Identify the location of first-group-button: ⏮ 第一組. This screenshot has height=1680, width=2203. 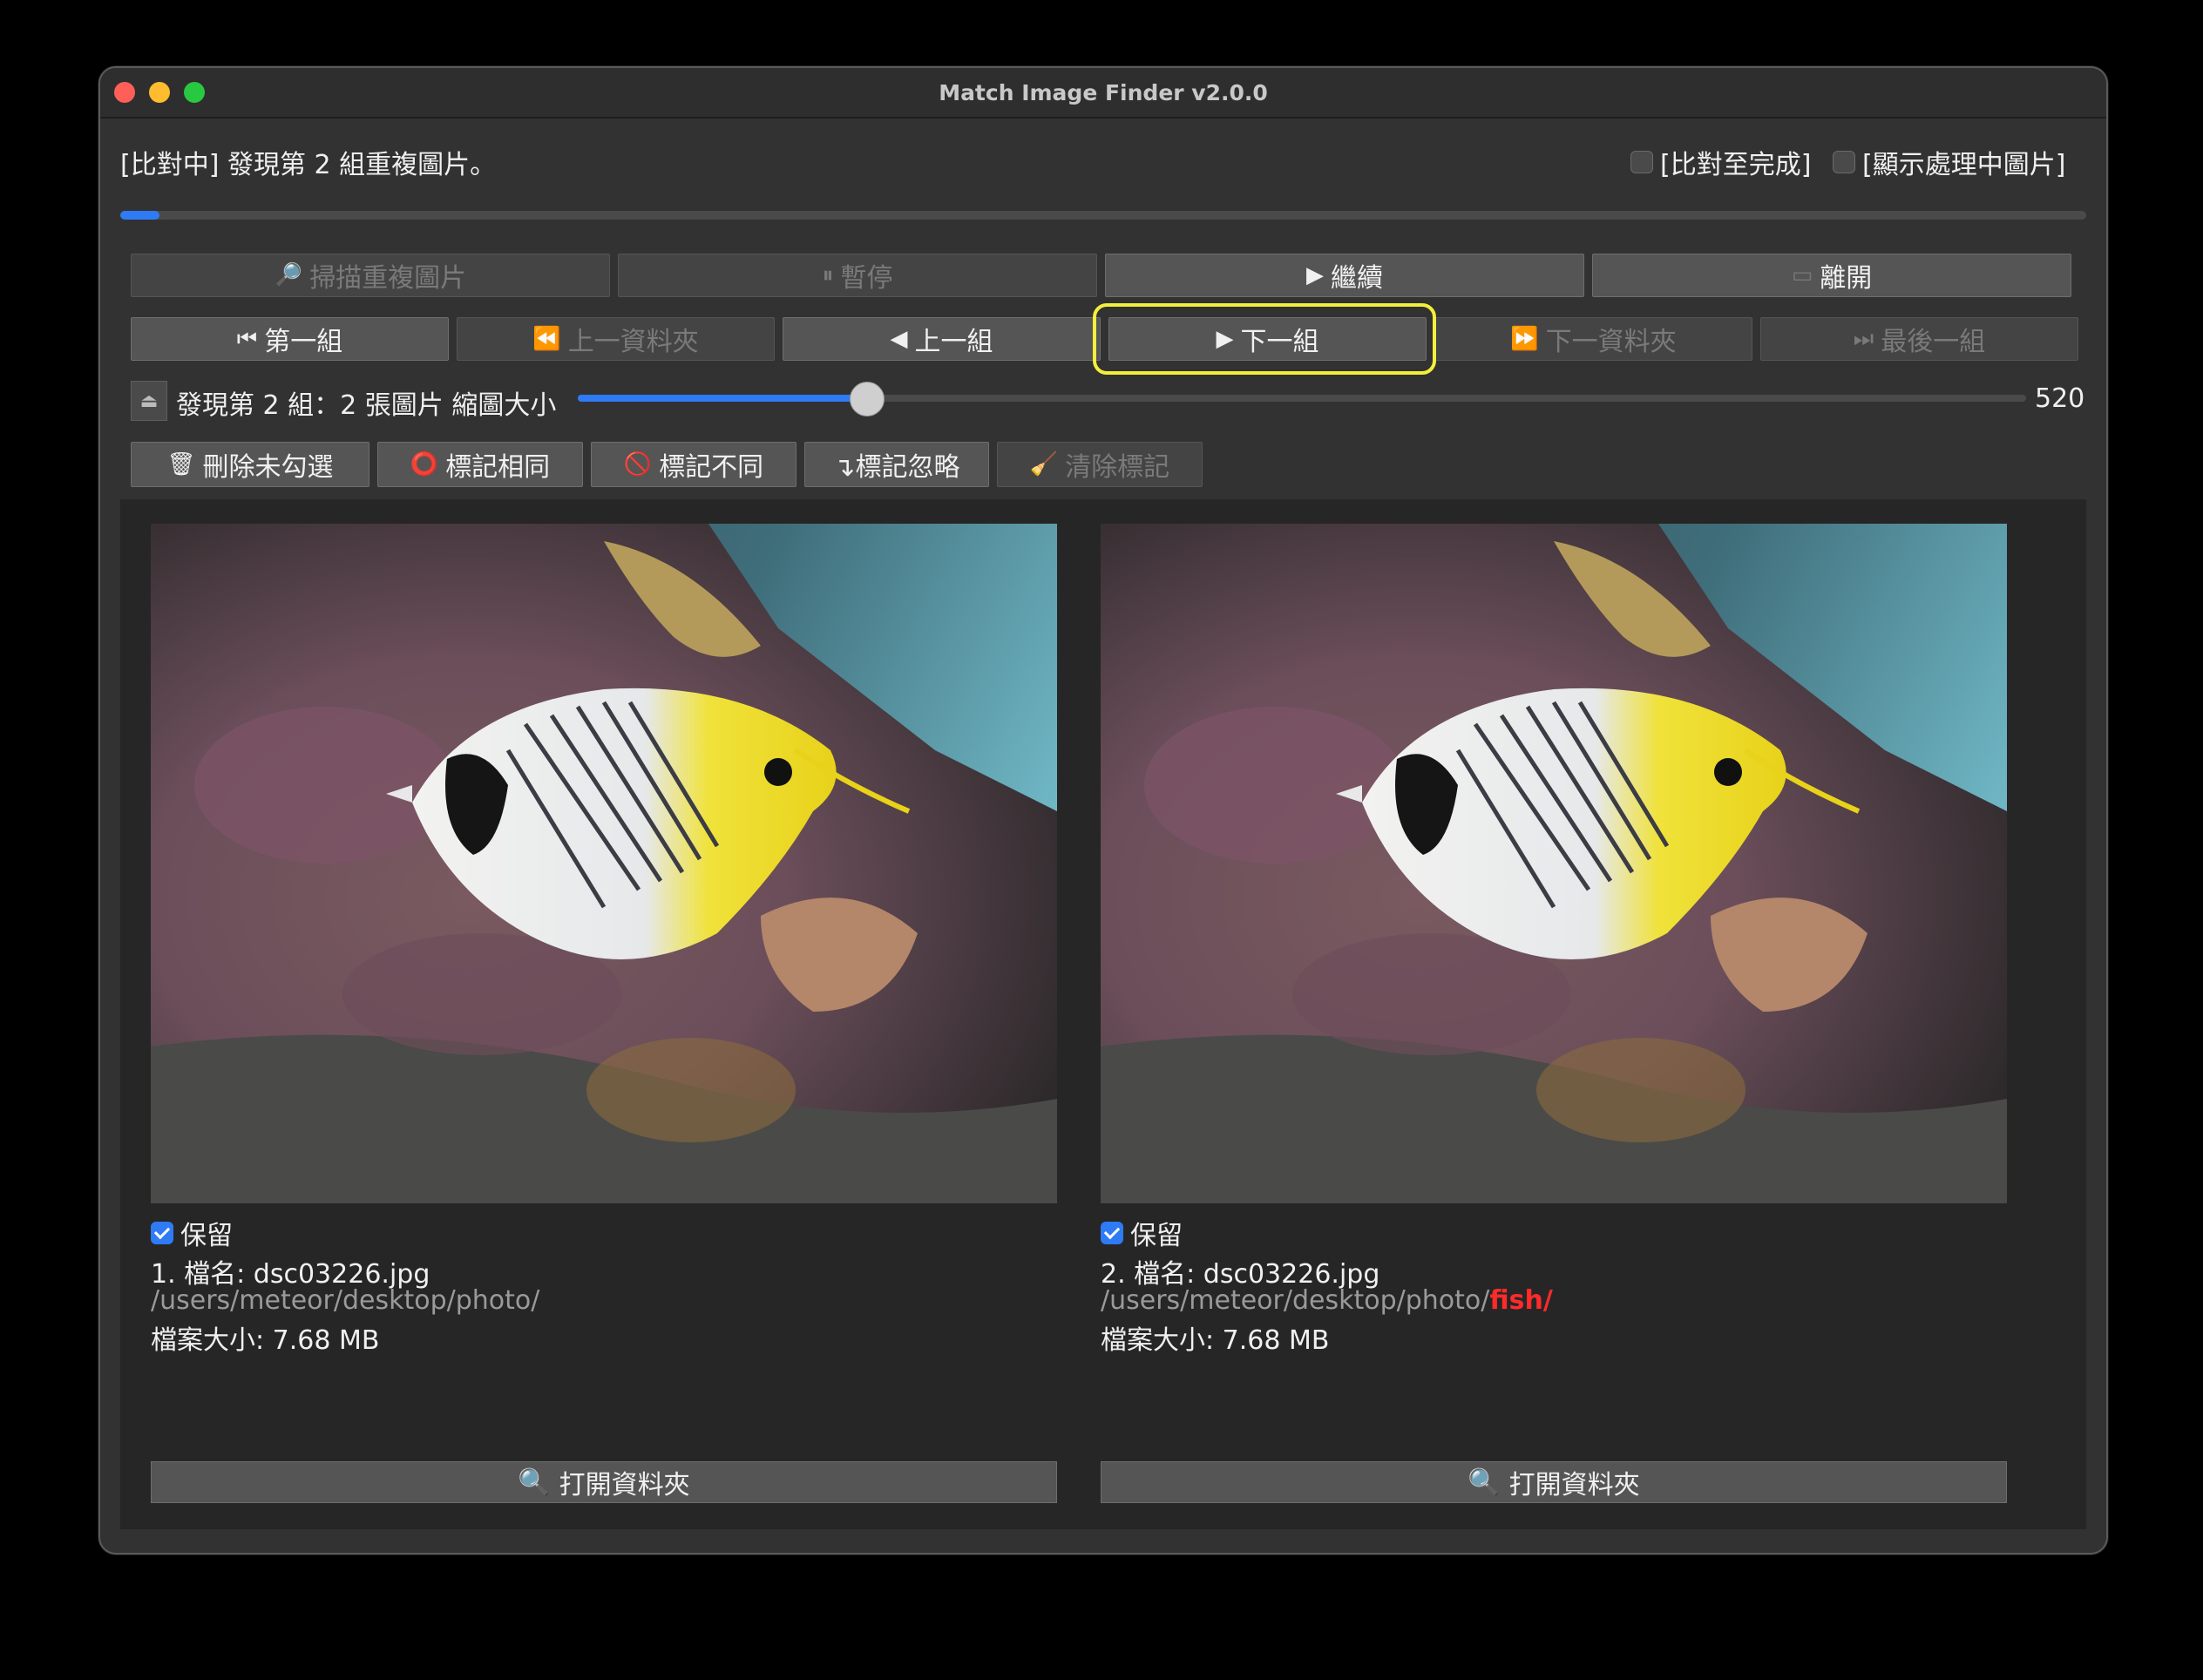
(290, 339).